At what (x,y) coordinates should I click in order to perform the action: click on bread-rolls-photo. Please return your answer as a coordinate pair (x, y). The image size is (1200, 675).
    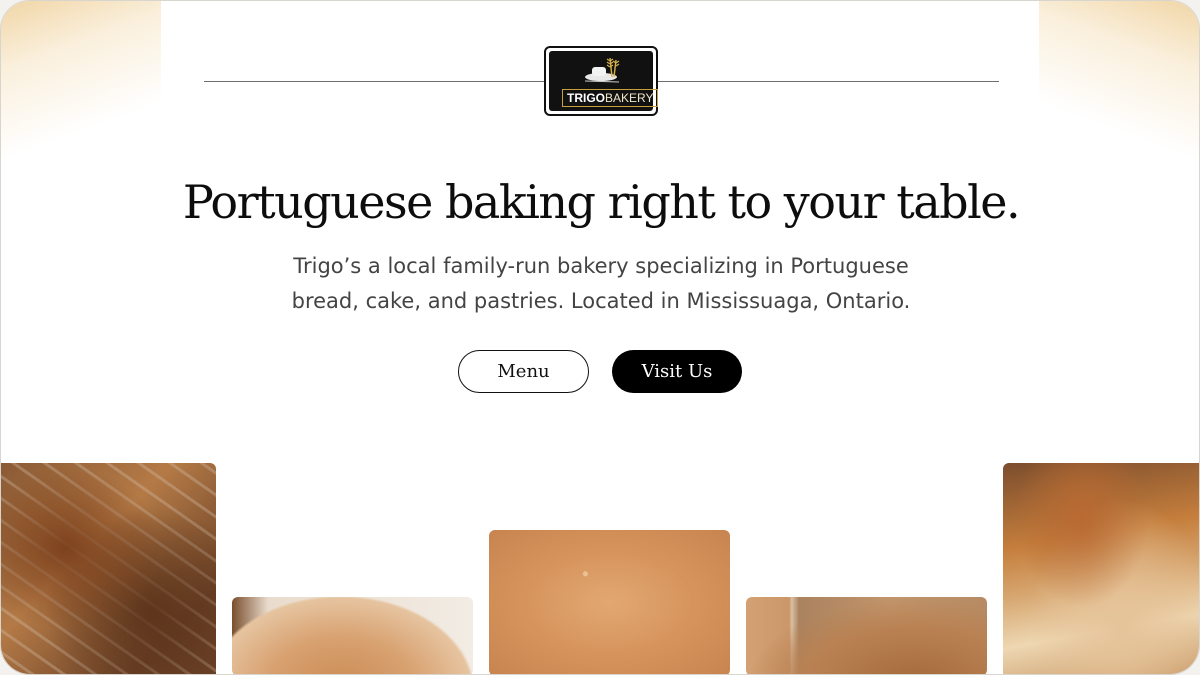
    Looking at the image, I should click on (866, 635).